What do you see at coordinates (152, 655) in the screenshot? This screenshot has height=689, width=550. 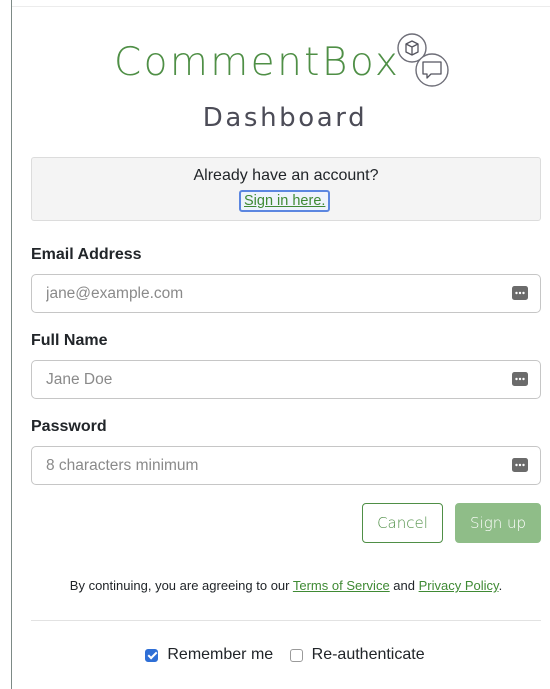 I see `remember-me-checkbox` at bounding box center [152, 655].